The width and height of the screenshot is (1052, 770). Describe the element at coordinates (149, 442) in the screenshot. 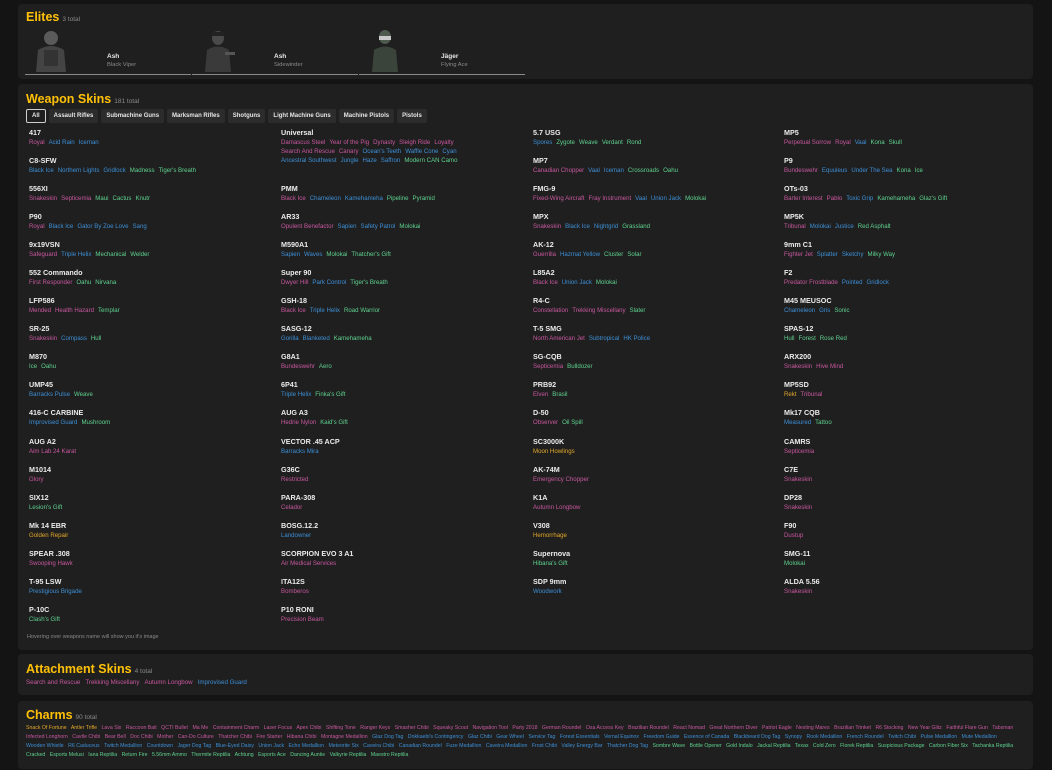

I see `weapon-name: AUG A2` at that location.